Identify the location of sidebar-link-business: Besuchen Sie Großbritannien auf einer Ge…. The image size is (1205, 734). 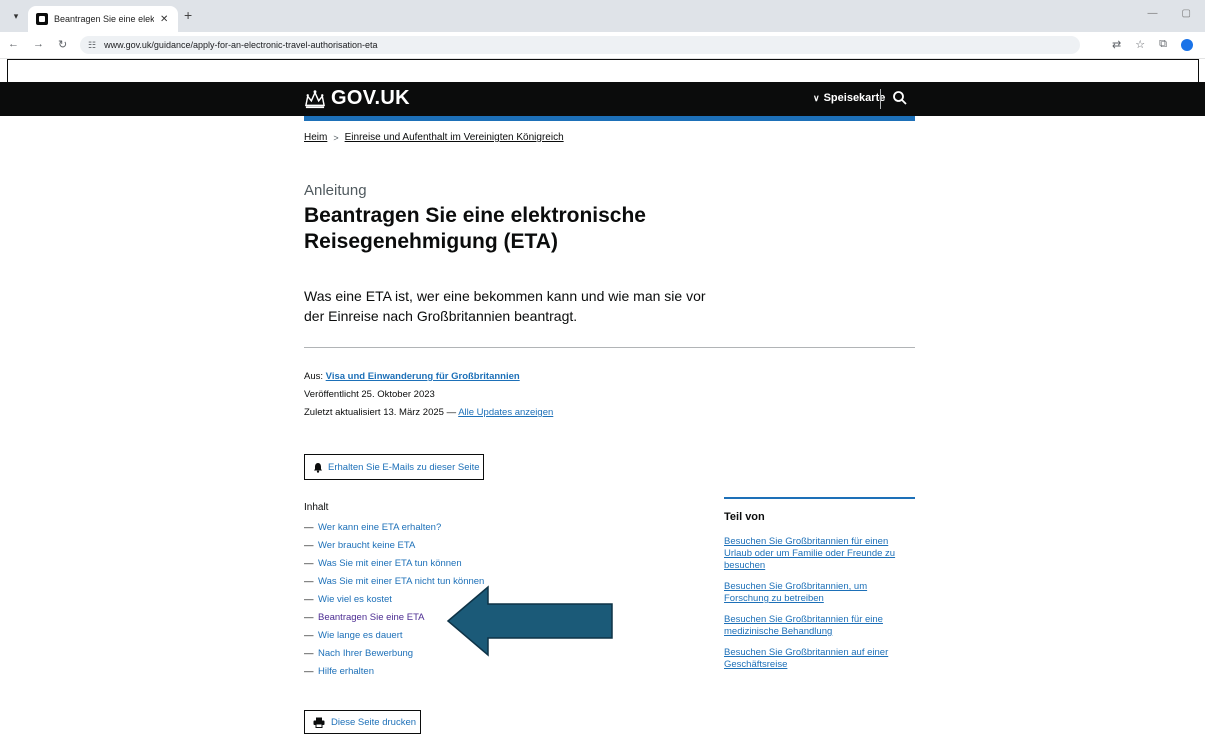
(806, 658).